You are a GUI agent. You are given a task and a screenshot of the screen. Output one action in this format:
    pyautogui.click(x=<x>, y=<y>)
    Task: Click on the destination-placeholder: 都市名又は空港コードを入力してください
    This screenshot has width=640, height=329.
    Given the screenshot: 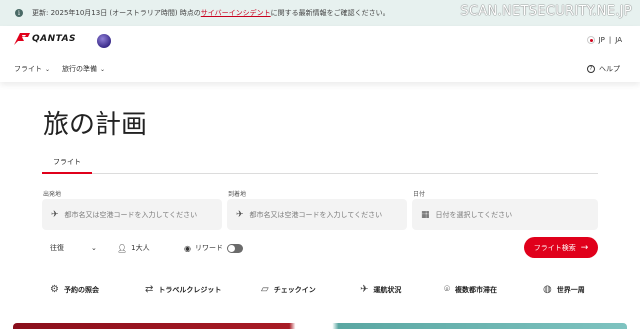 What is the action you would take?
    pyautogui.click(x=316, y=214)
    